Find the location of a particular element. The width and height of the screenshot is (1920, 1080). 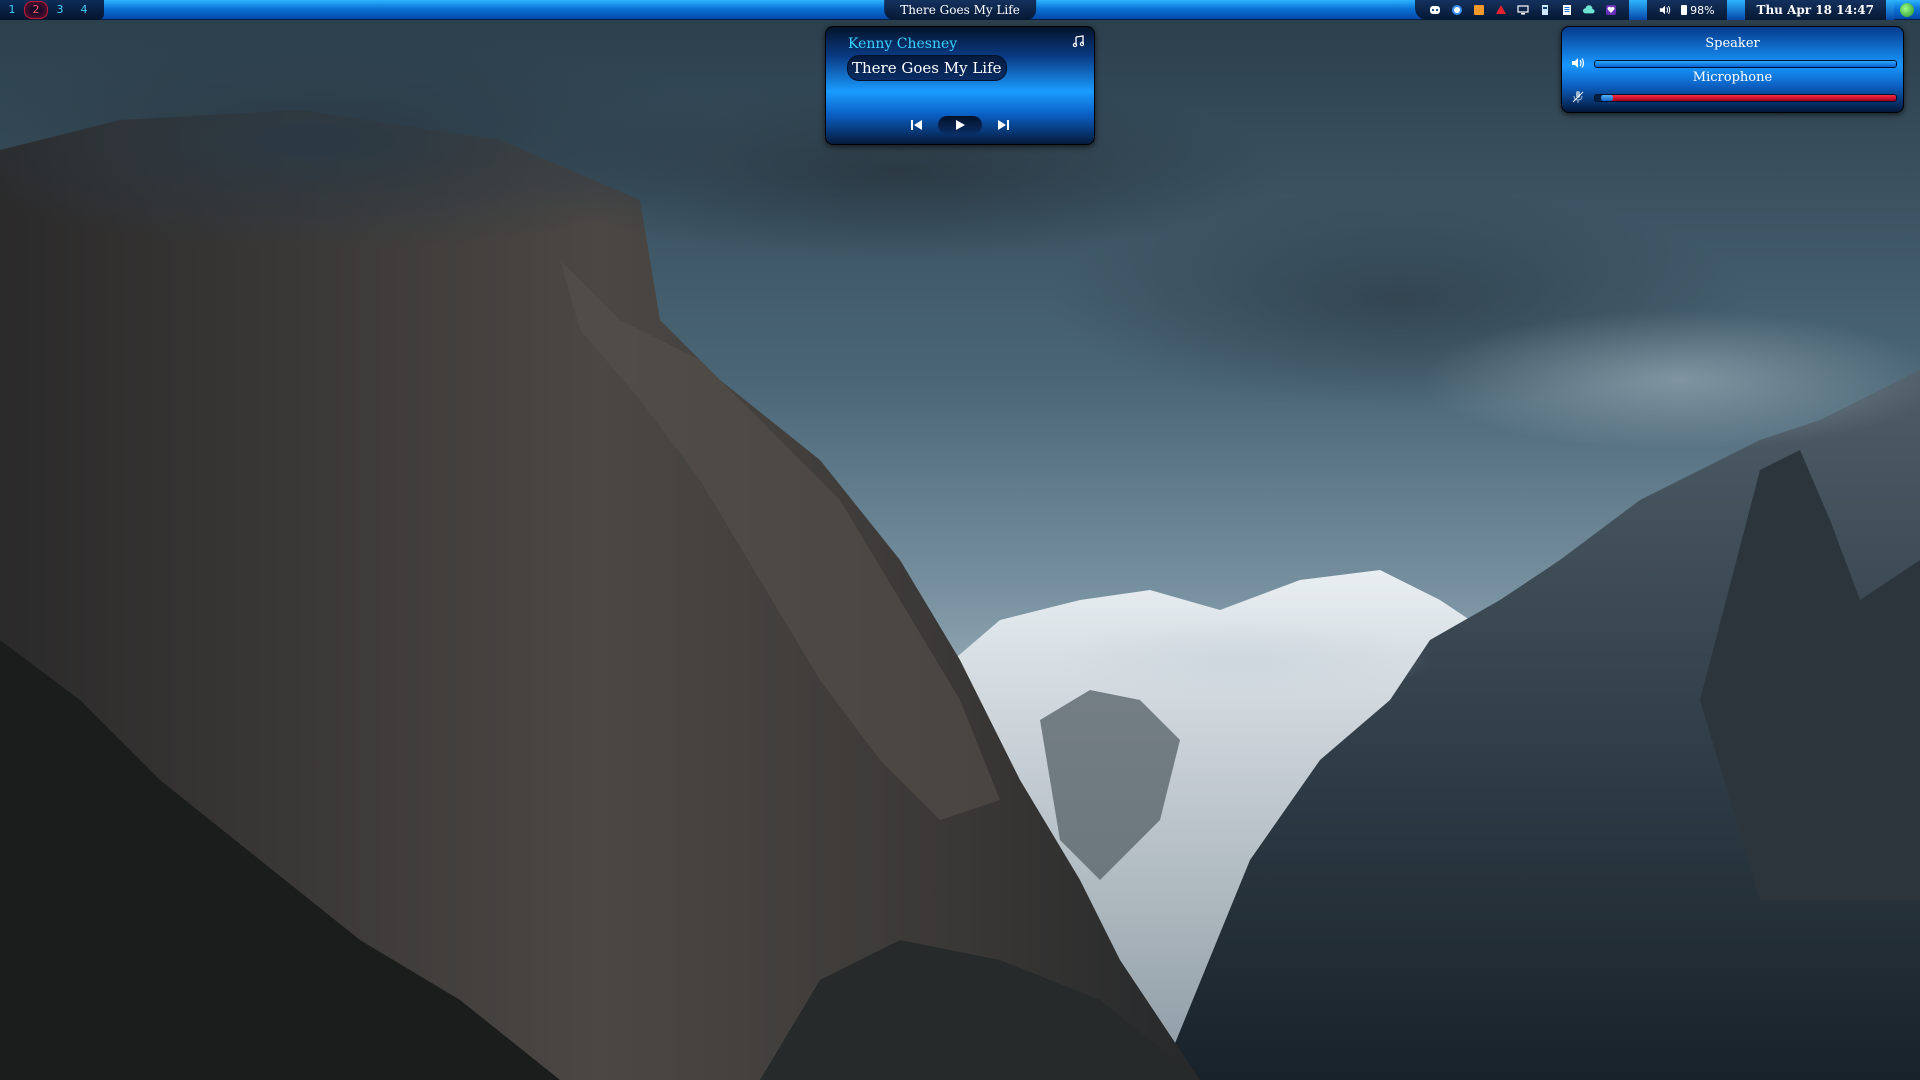

workspace-tag-3: 3 is located at coordinates (60, 10).